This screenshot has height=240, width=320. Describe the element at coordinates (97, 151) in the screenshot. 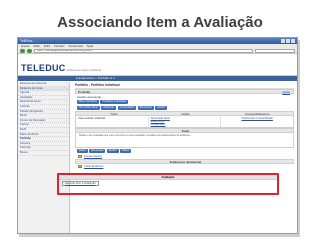

I see `renomear-arquivo-button: Renomear` at that location.